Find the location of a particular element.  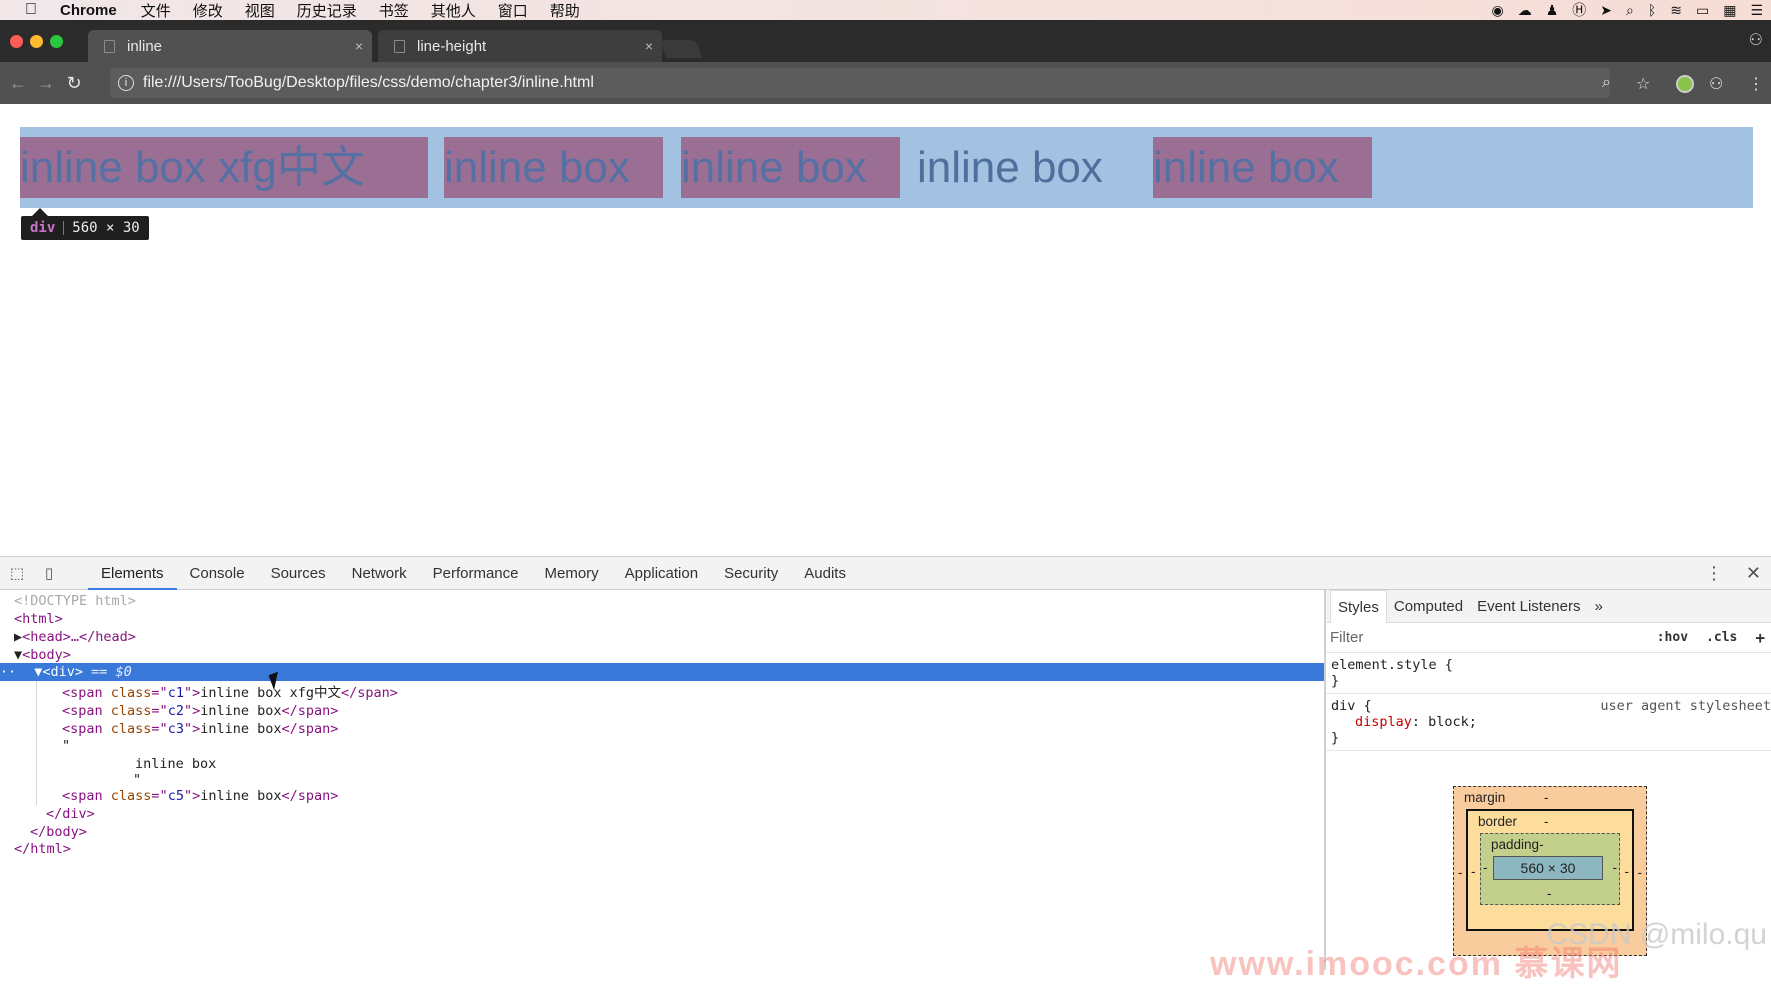

decl-property: display is located at coordinates (1383, 722).